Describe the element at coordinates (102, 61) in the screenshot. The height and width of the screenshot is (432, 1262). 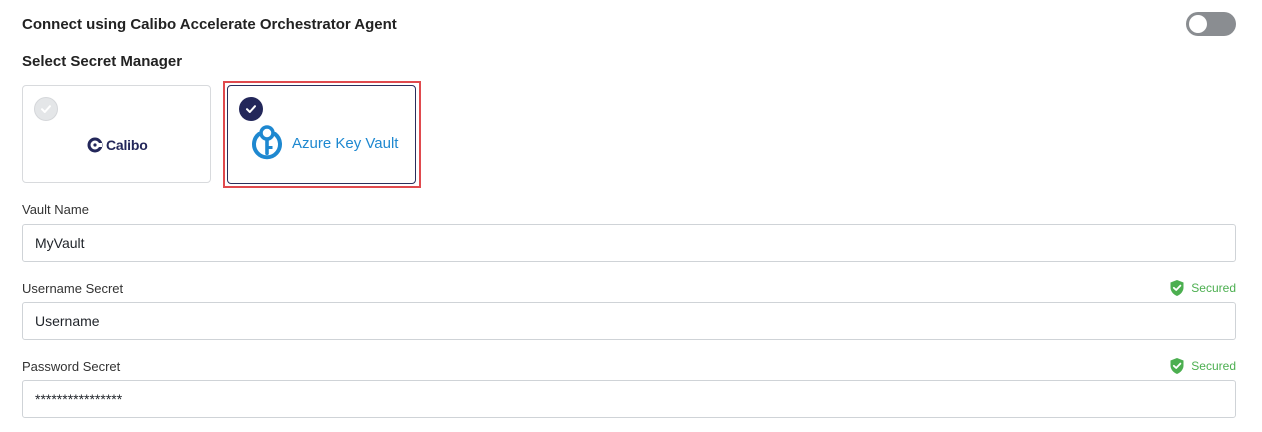
I see `secret-manager-title: Select Secret Manager` at that location.